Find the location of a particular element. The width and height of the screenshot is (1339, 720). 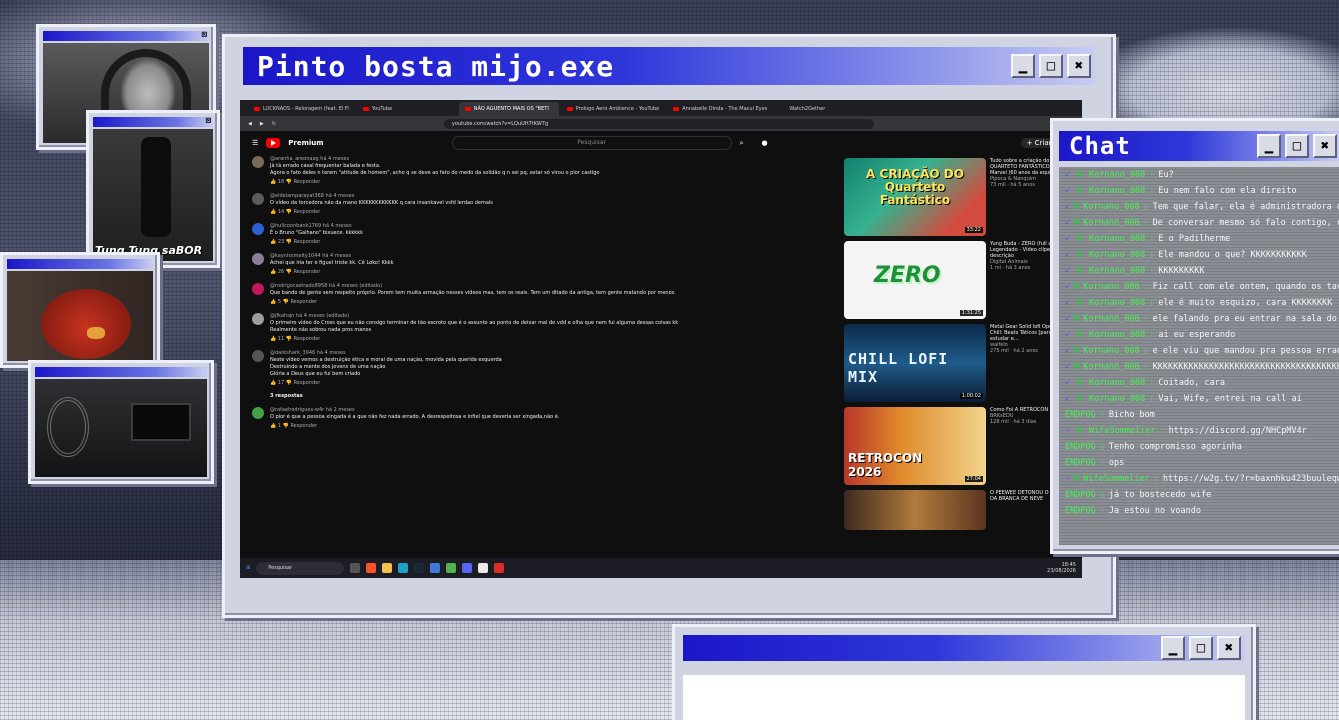

comment-author: @hullcoonbank1769 há 4 meses is located at coordinates (316, 226).